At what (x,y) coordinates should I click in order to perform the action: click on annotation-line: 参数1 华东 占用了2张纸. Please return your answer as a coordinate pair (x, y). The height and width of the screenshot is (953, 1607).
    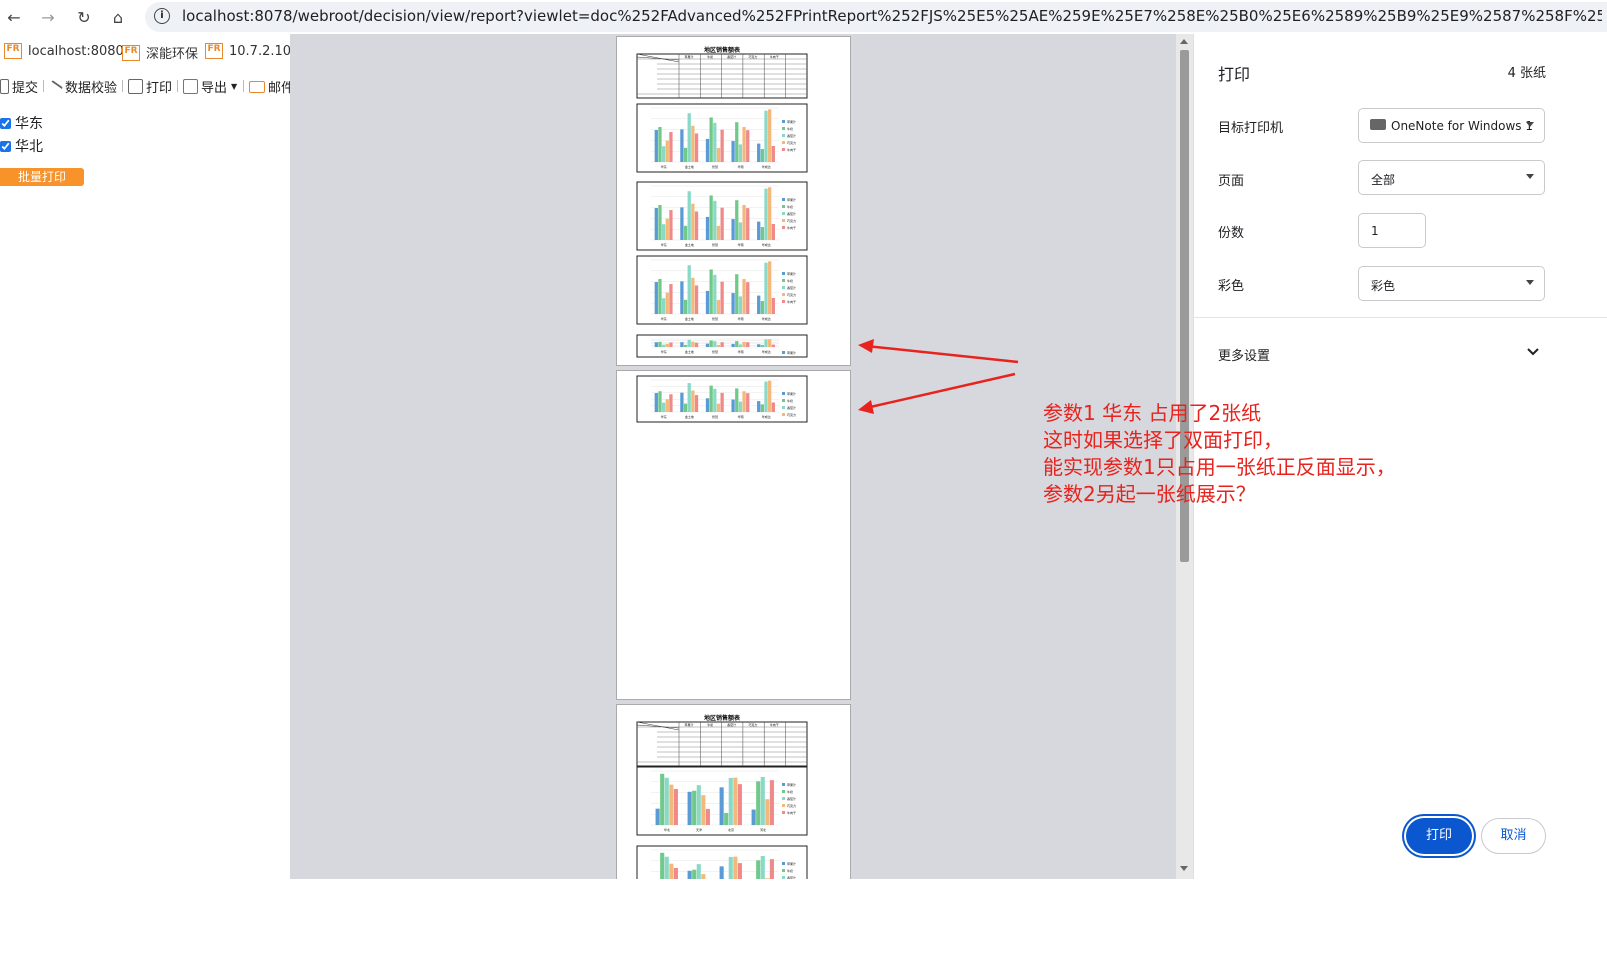
    Looking at the image, I should click on (1152, 413).